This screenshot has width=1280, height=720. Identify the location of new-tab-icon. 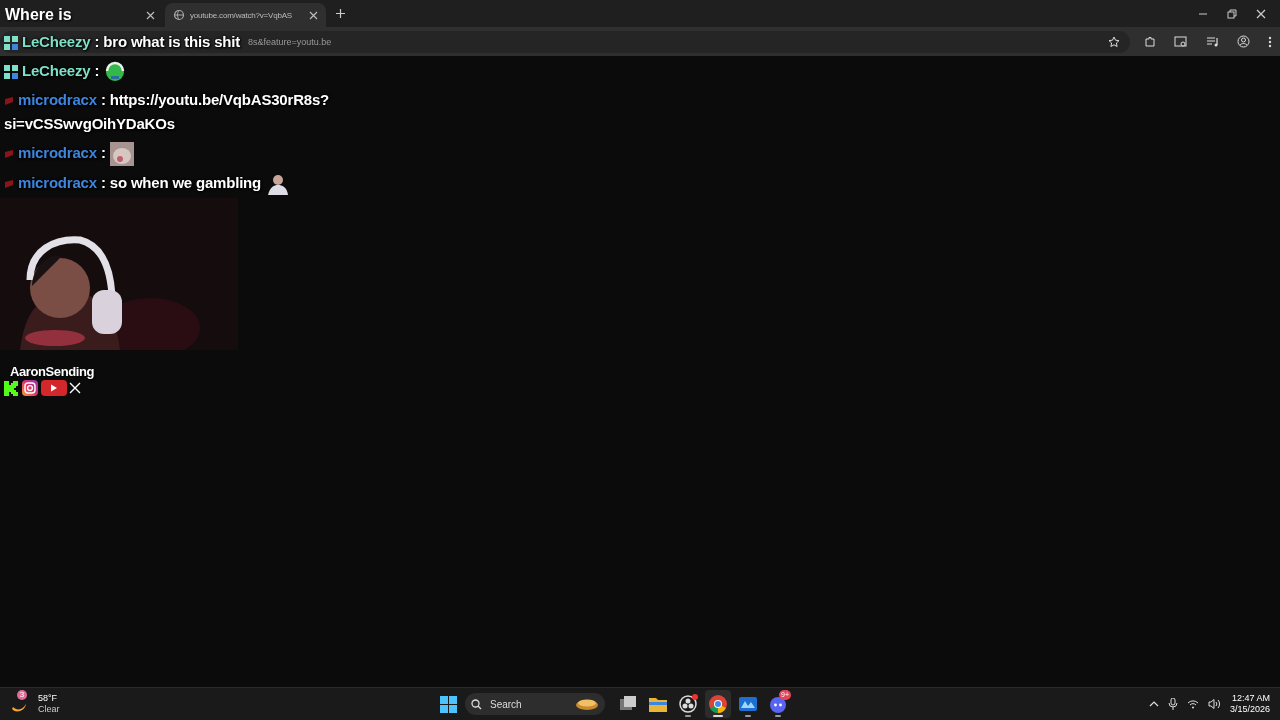
(340, 13).